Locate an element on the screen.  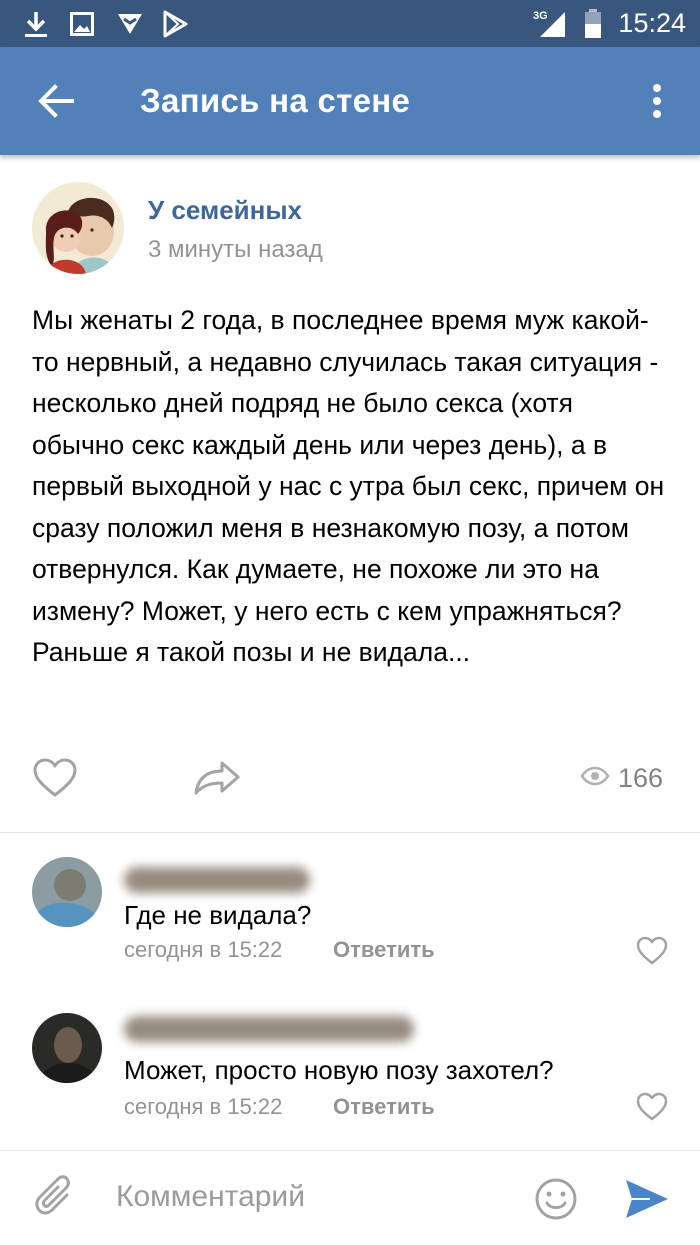
comment-input is located at coordinates (306, 1197).